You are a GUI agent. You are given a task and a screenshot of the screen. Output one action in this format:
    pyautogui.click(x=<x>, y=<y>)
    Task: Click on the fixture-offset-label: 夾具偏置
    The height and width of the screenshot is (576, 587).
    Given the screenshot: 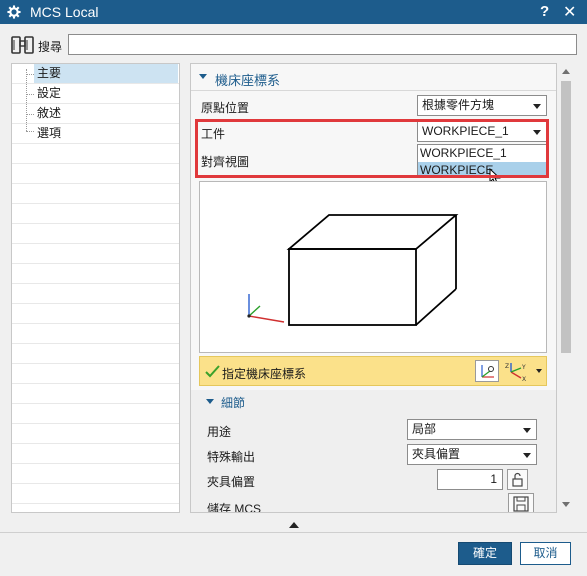 What is the action you would take?
    pyautogui.click(x=231, y=482)
    